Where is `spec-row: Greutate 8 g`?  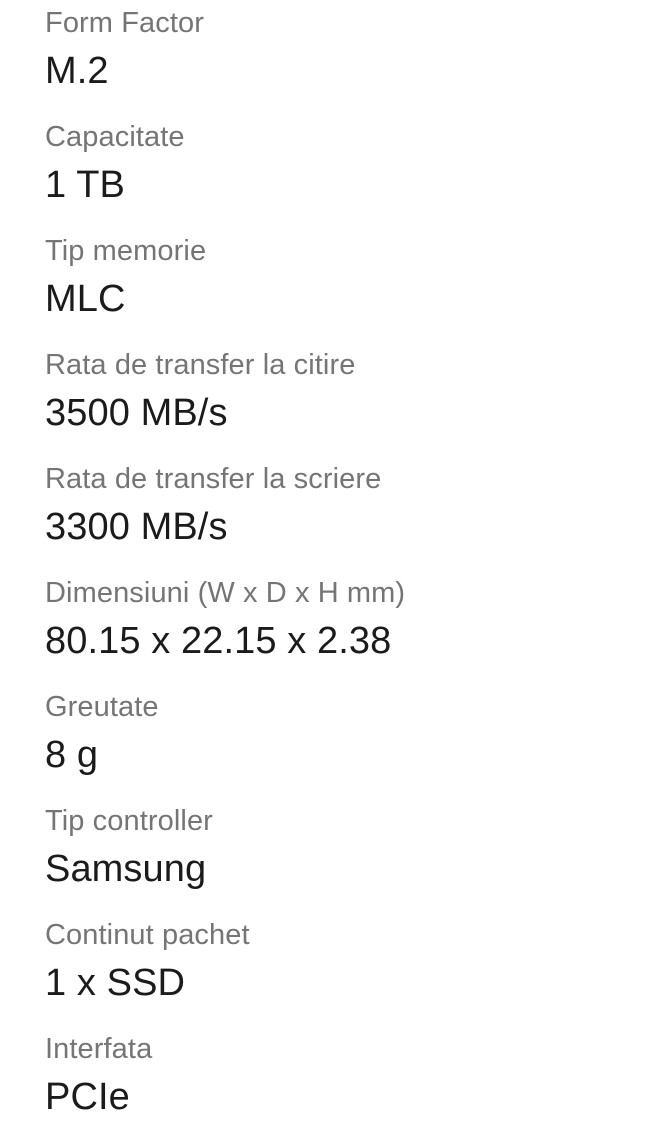 spec-row: Greutate 8 g is located at coordinates (338, 741).